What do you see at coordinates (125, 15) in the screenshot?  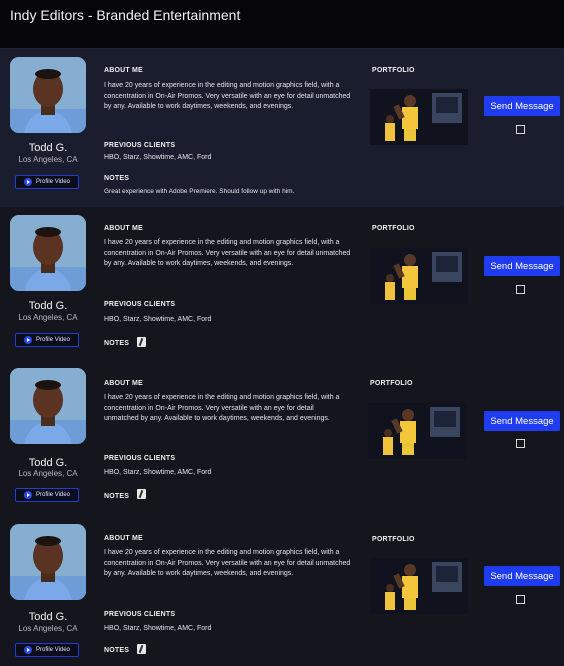 I see `page-title: Indy Editors - Branded Entertainment` at bounding box center [125, 15].